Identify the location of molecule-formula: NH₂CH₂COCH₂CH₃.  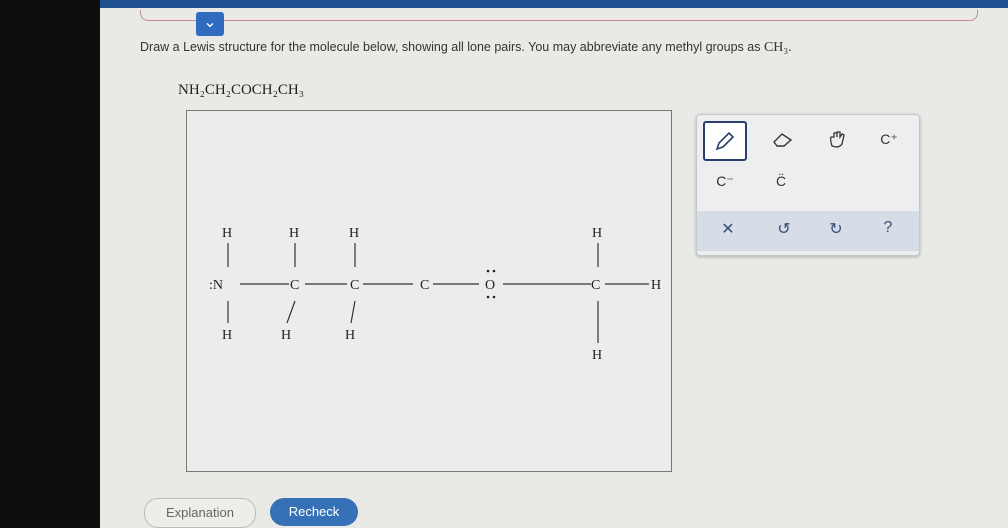
(241, 90).